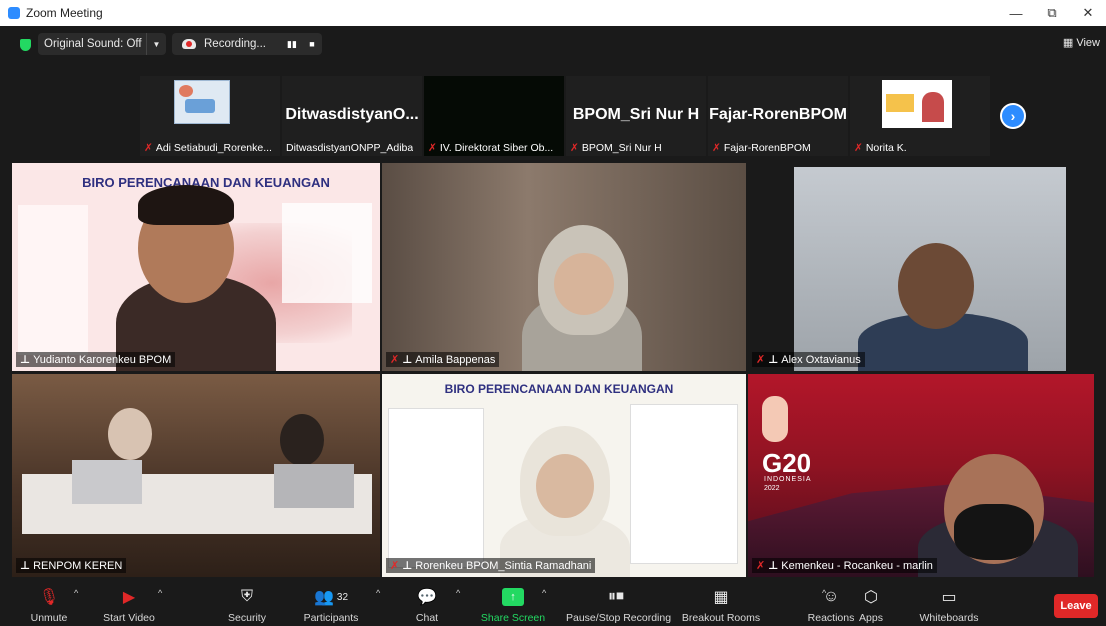 The image size is (1106, 626). What do you see at coordinates (1088, 43) in the screenshot?
I see `view-label: View` at bounding box center [1088, 43].